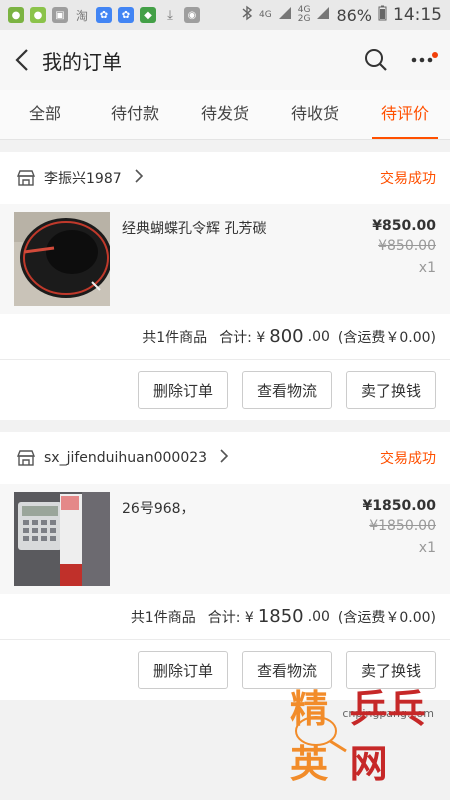 The image size is (450, 800). What do you see at coordinates (287, 390) in the screenshot?
I see `view-logistics-button: 查看物流` at bounding box center [287, 390].